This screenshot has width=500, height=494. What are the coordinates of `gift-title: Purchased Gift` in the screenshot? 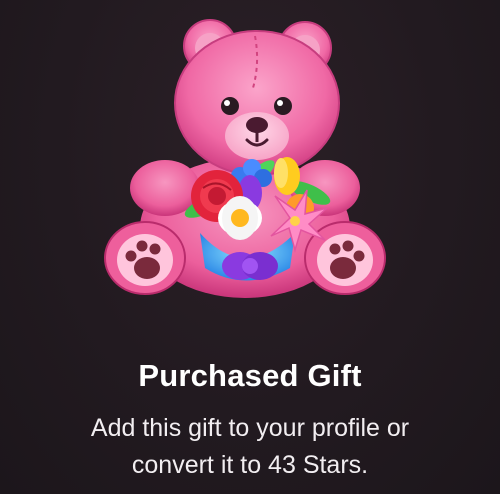 It's located at (250, 375).